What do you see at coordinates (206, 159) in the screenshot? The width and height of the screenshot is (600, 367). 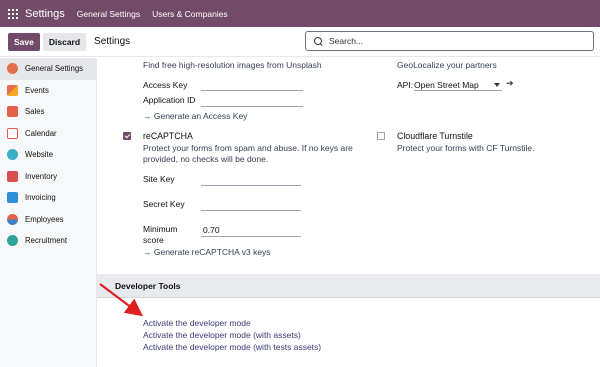 I see `recaptcha-description-line2: provided, no checks will be done.` at bounding box center [206, 159].